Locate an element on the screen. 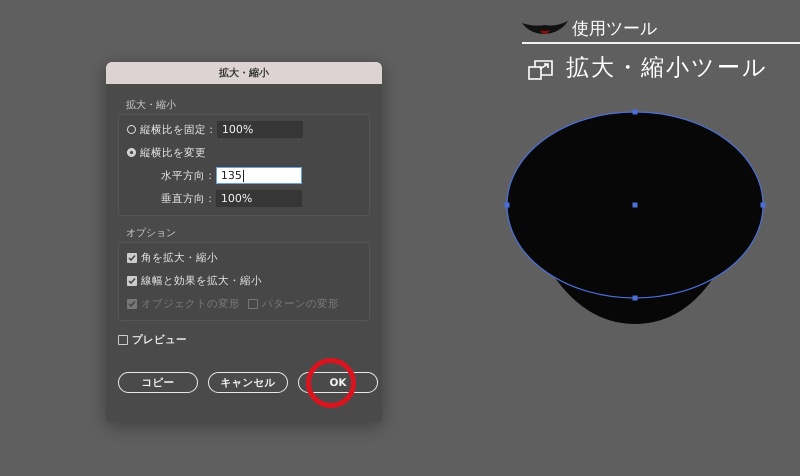 This screenshot has width=800, height=476. tool-name: 拡大・縮小ツール is located at coordinates (667, 68).